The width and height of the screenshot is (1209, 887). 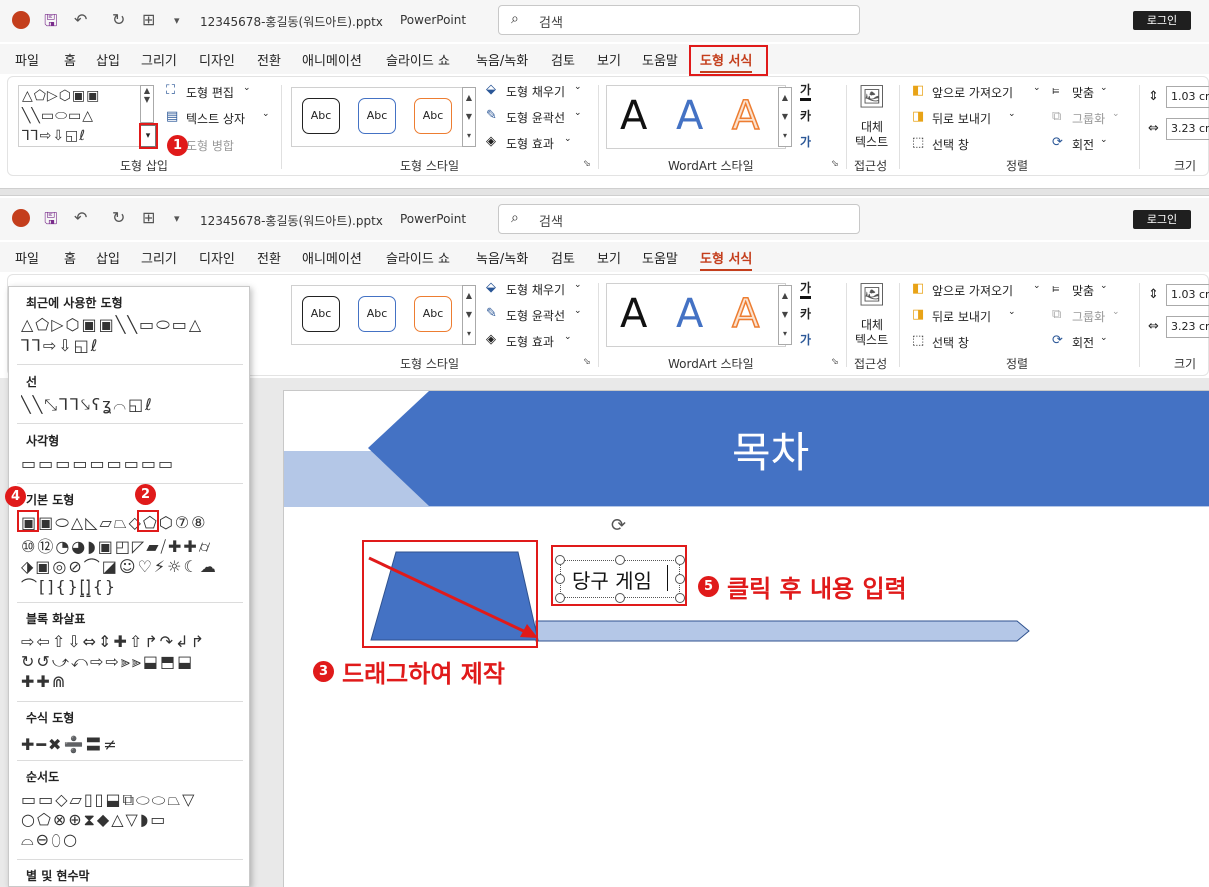 What do you see at coordinates (136, 800) in the screenshot?
I see `shapes-row-flowchart-1: ▭▭◇▱▯▯⬓⧉⬭⬭⏢▽` at bounding box center [136, 800].